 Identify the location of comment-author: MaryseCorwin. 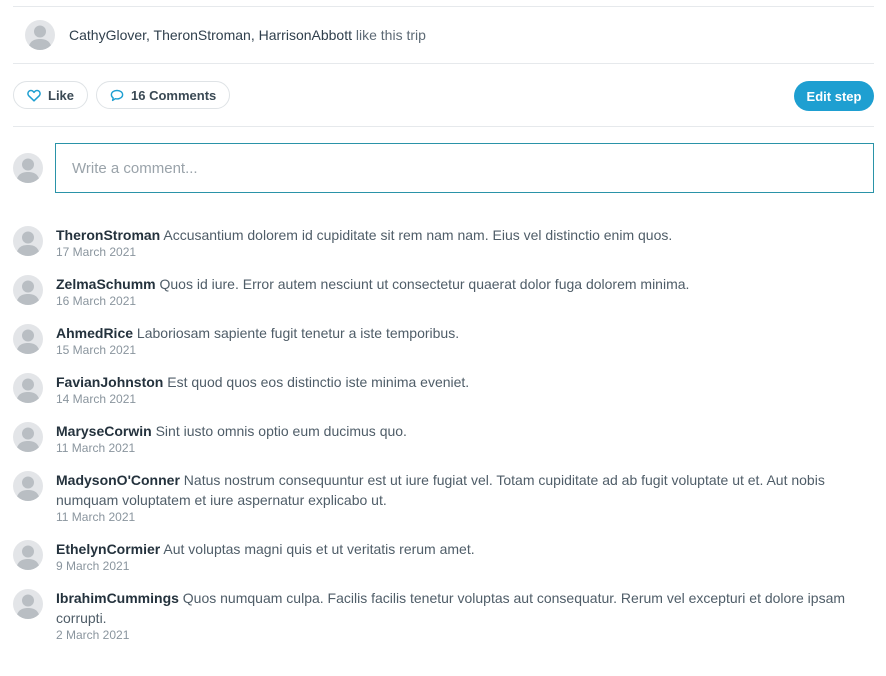
(104, 431).